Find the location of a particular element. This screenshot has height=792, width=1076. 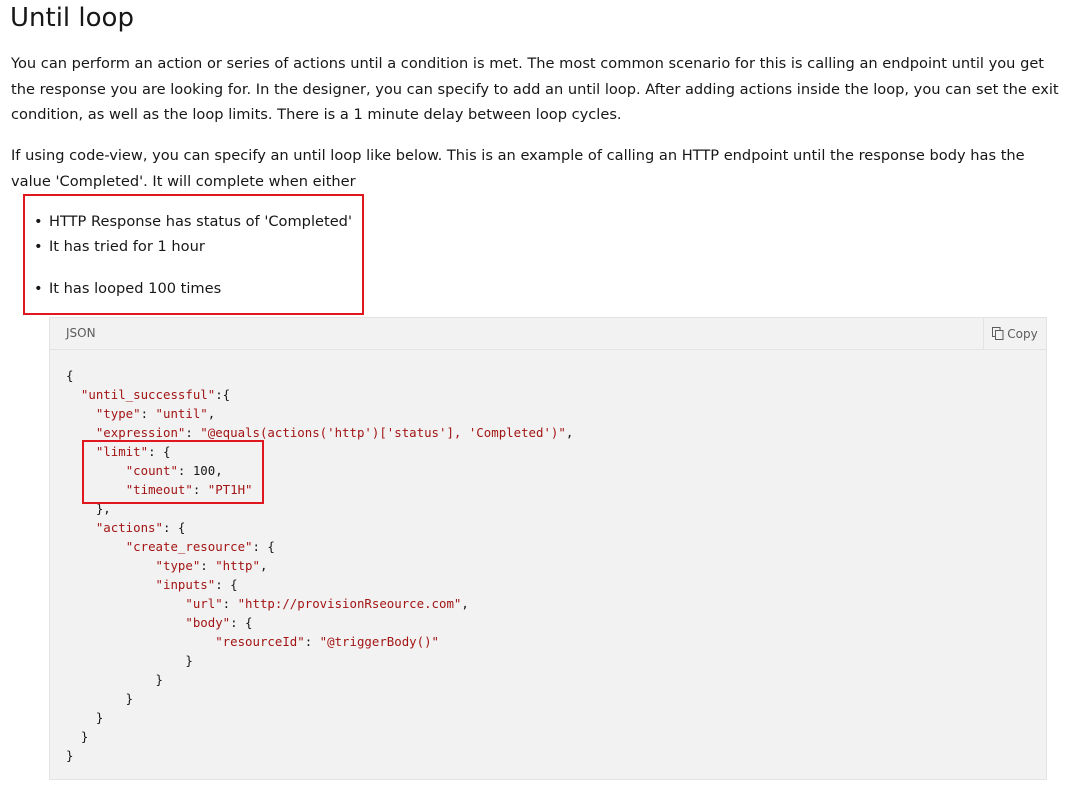

page-title: Until loop is located at coordinates (72, 18).